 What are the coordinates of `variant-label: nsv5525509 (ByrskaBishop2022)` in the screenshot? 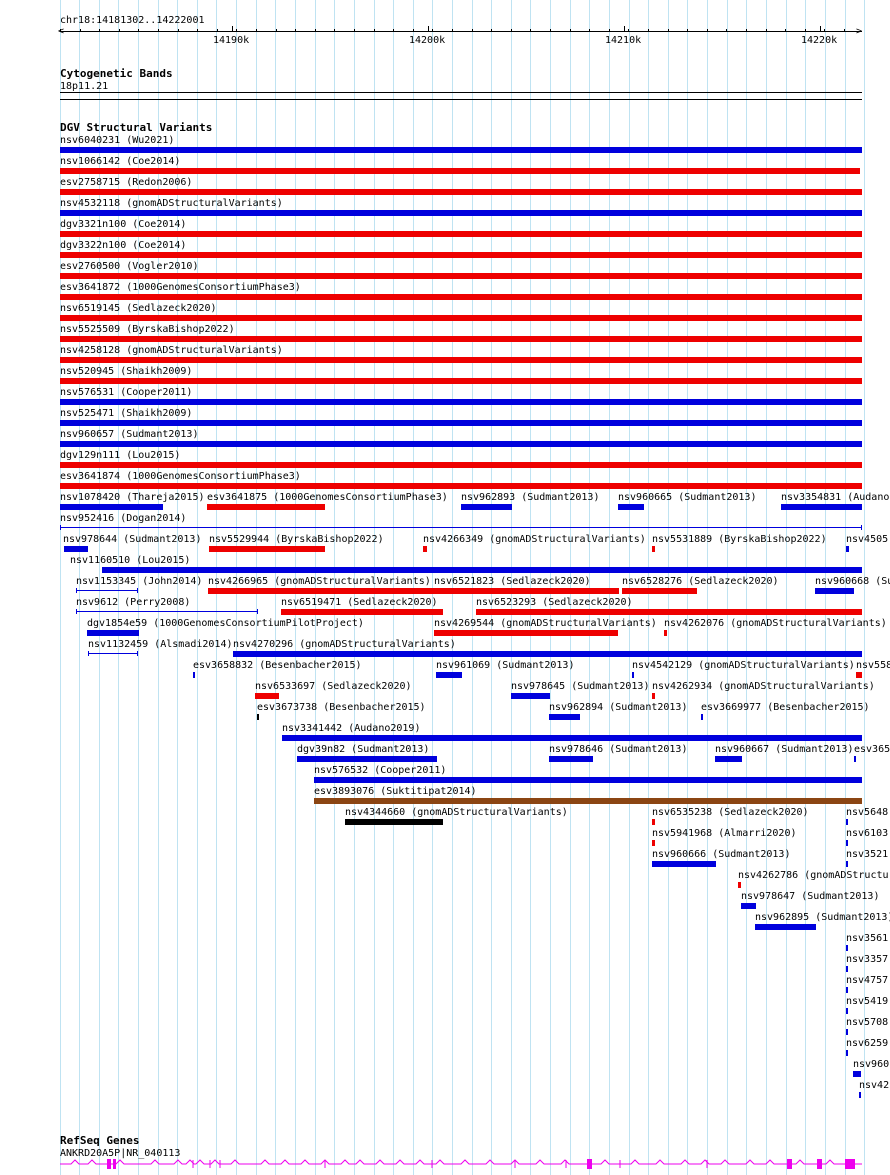 It's located at (147, 329).